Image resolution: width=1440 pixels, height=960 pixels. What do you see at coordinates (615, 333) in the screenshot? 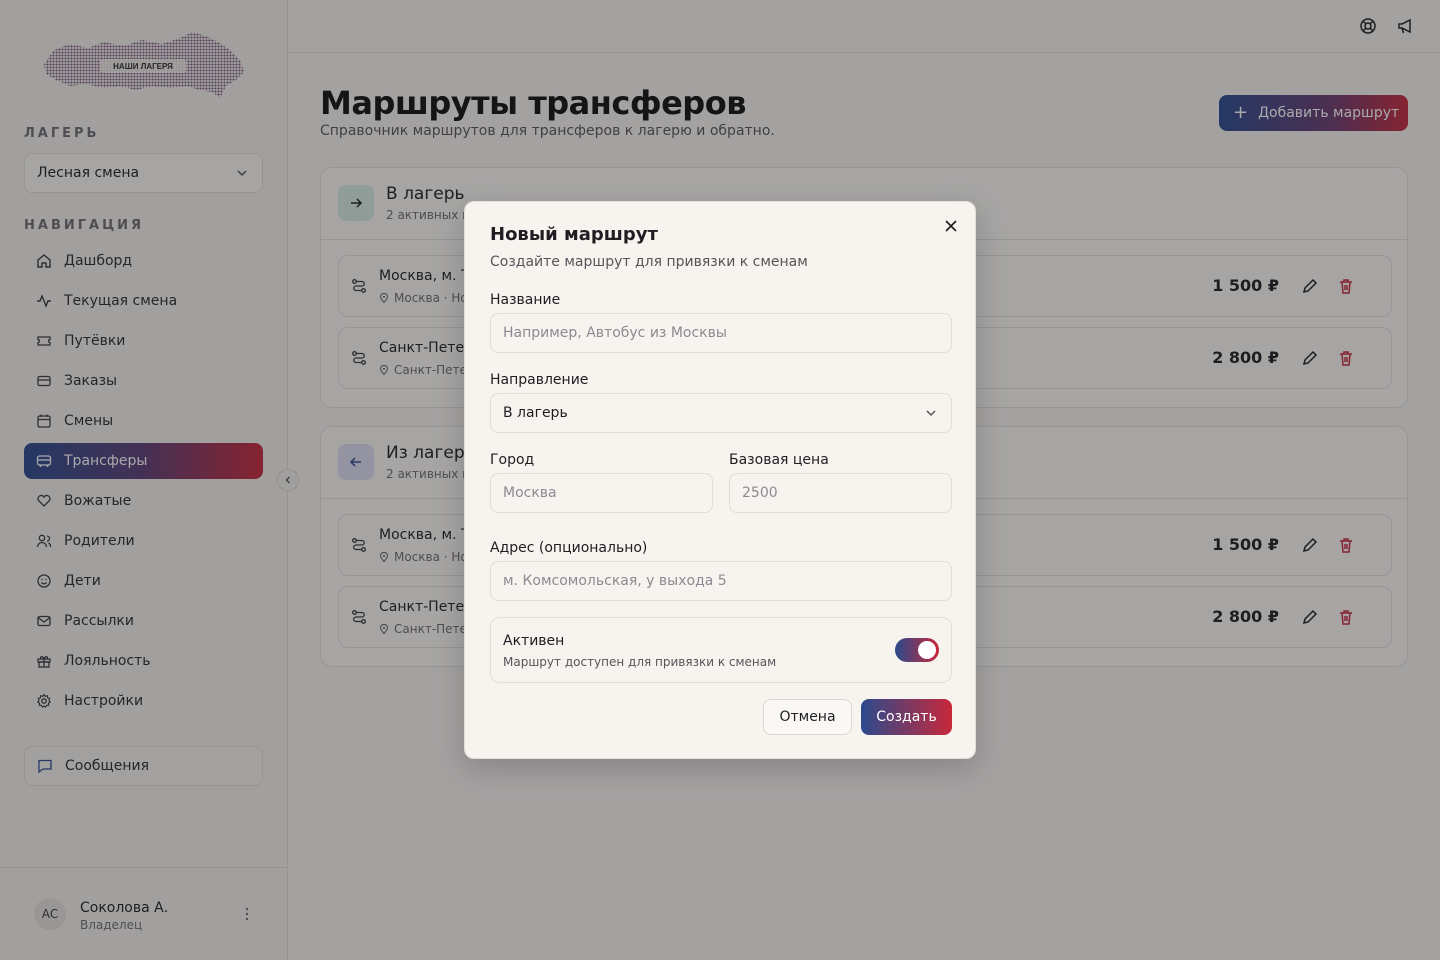
I see `name-placeholder: Например, Автобус из Москвы` at bounding box center [615, 333].